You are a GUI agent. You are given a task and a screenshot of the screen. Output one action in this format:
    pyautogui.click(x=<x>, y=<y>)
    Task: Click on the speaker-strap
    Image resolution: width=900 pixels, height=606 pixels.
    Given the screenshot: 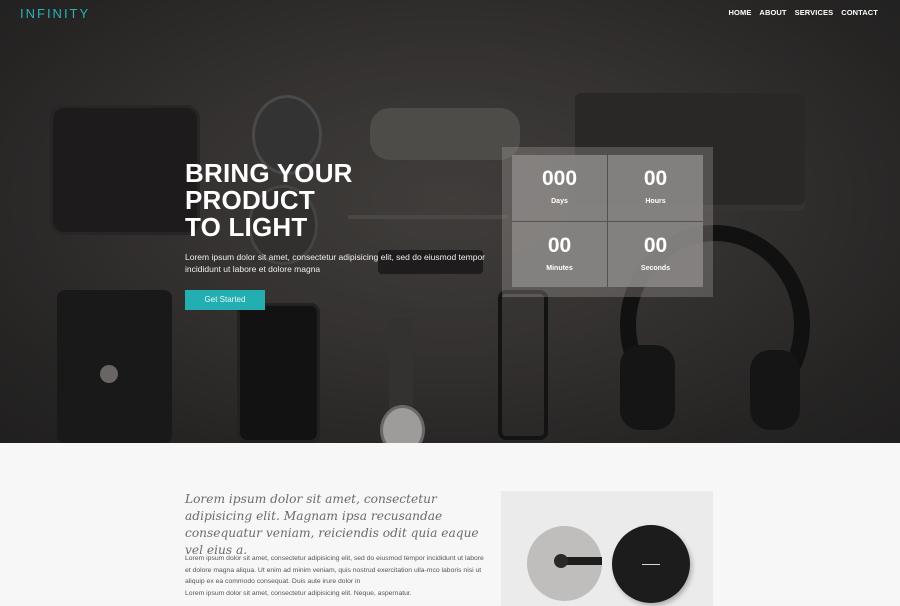 What is the action you would take?
    pyautogui.click(x=583, y=561)
    